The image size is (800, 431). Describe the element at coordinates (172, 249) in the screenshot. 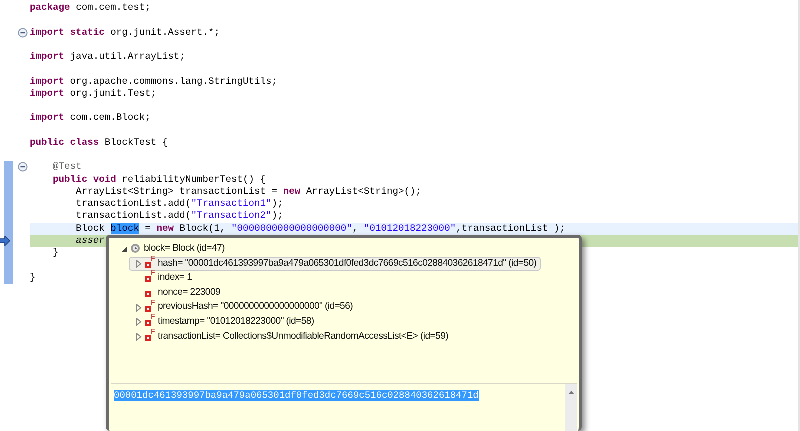

I see `tree-item: block= Block (id=47)` at that location.